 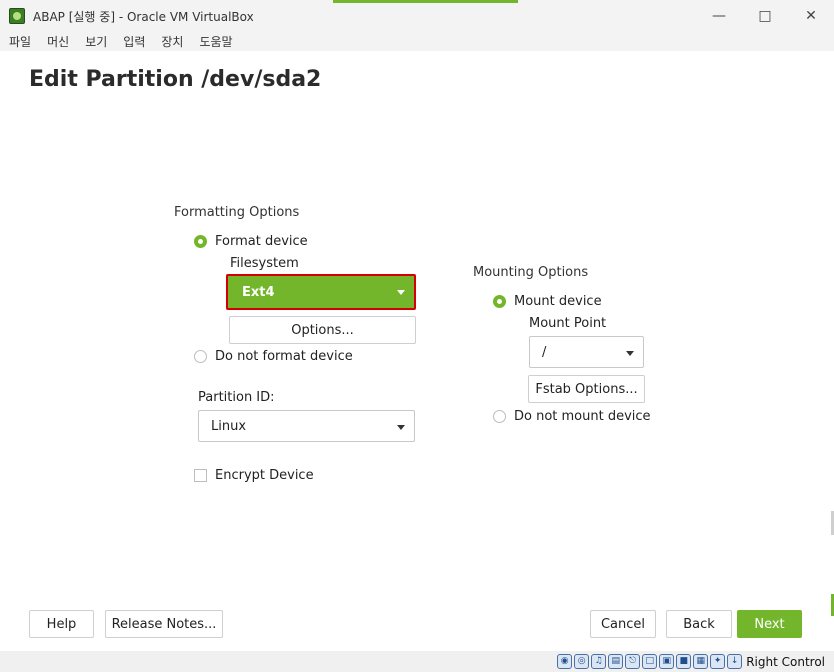 I want to click on mount-device-label: Mount device, so click(x=558, y=301).